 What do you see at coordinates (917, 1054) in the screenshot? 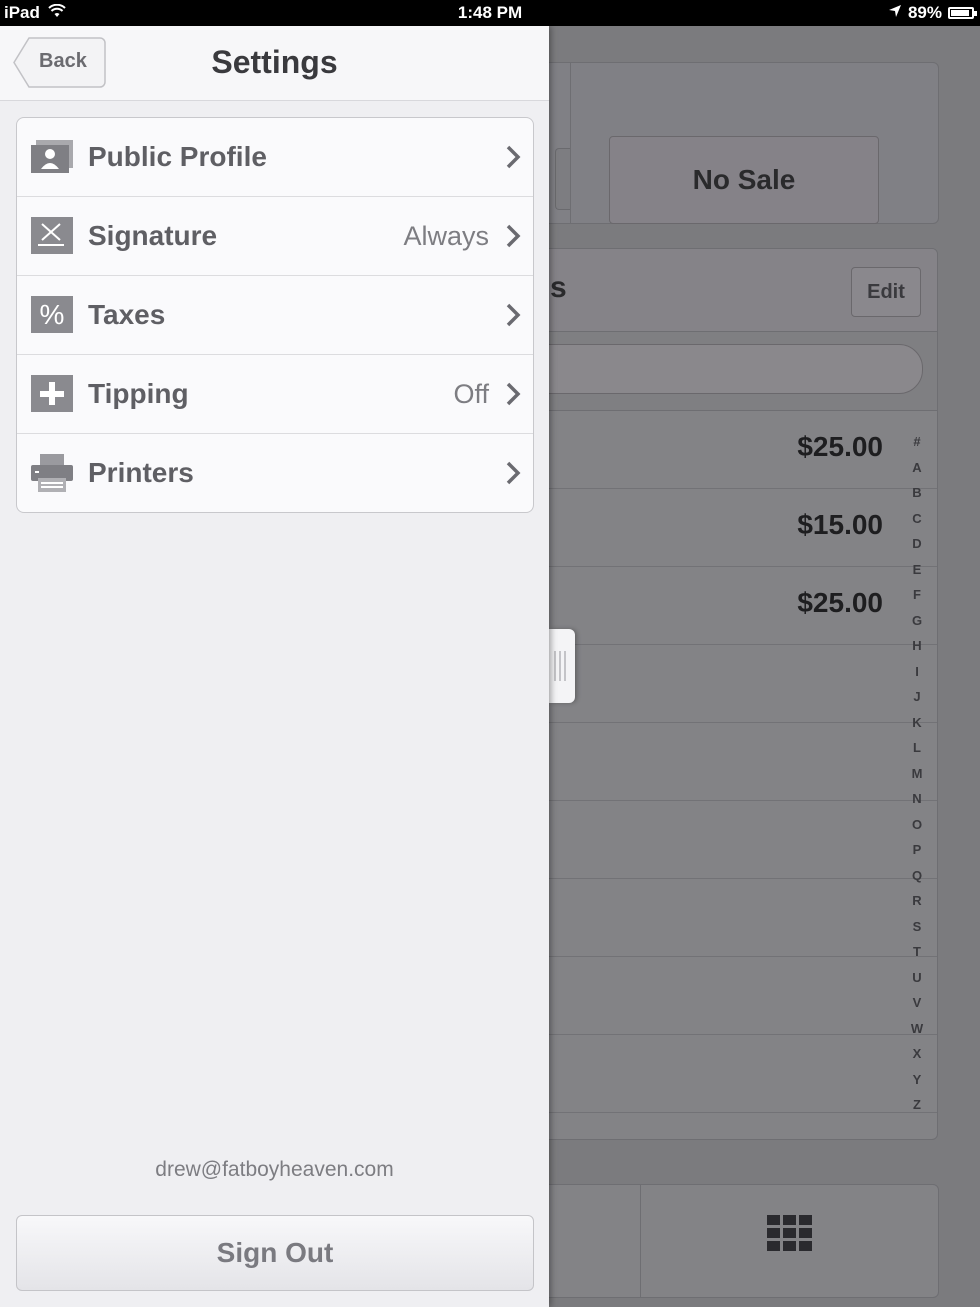
I see `index-letter: X` at bounding box center [917, 1054].